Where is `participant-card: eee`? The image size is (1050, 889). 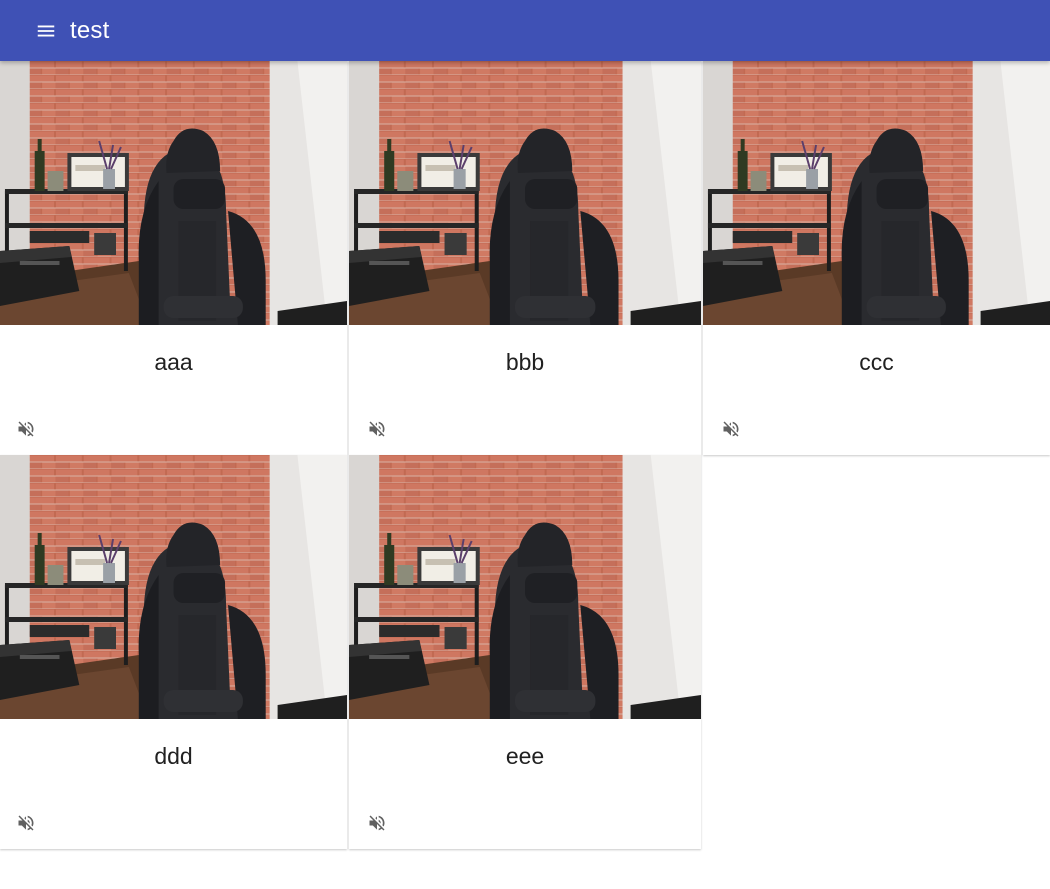 participant-card: eee is located at coordinates (525, 652).